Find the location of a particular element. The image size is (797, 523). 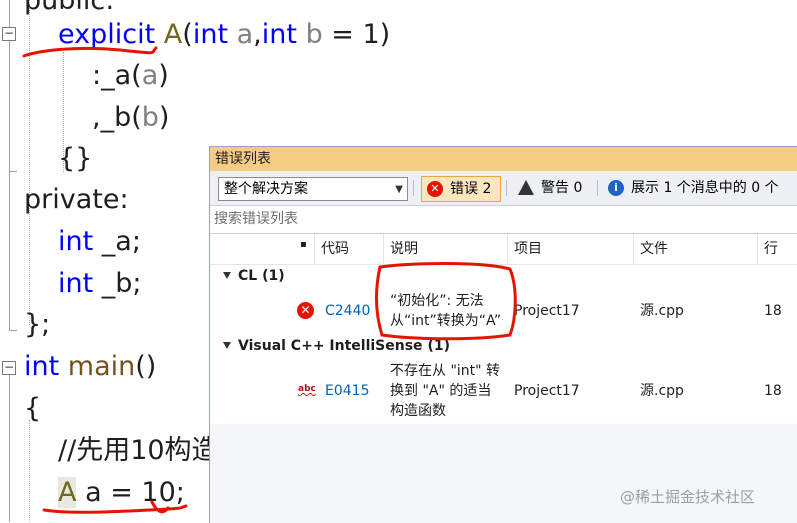

error-description-line: 换到 "A" 的适当 is located at coordinates (441, 391).